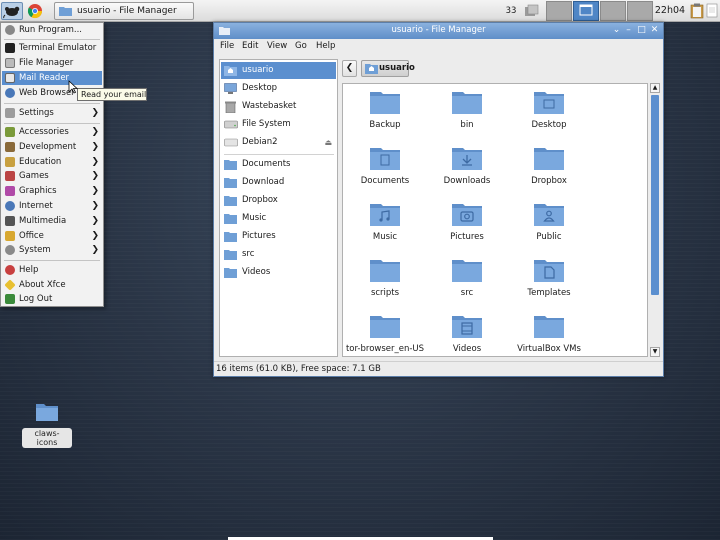  What do you see at coordinates (52, 176) in the screenshot?
I see `menu-item-games: Games ❯` at bounding box center [52, 176].